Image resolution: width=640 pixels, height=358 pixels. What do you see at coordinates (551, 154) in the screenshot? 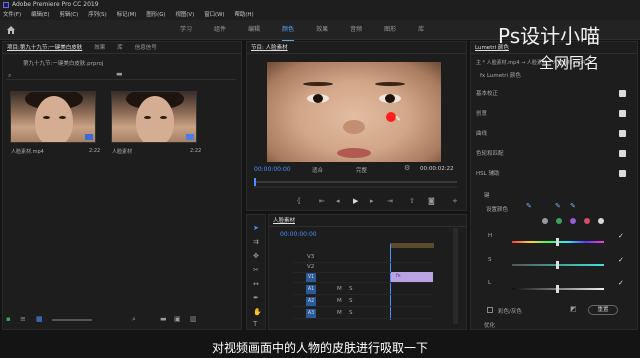
I see `section-color-wheels: 色轮和匹配` at bounding box center [551, 154].